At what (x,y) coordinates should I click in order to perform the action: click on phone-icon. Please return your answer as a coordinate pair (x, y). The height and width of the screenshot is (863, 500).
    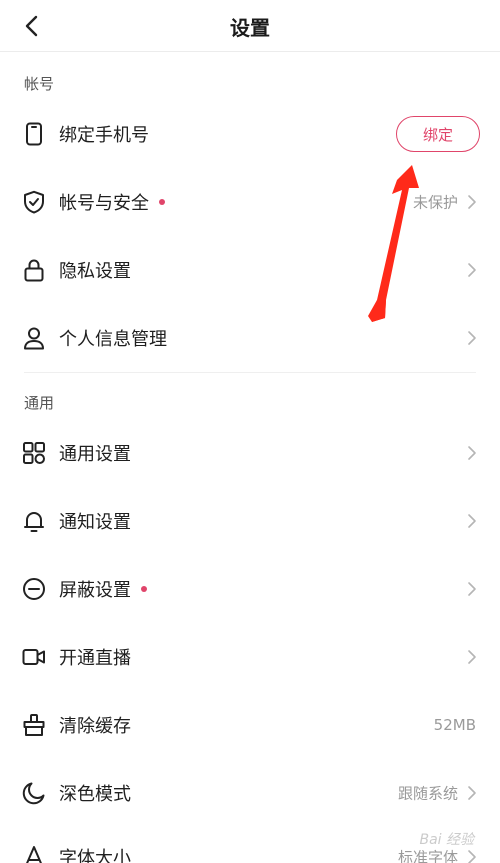
    Looking at the image, I should click on (34, 134).